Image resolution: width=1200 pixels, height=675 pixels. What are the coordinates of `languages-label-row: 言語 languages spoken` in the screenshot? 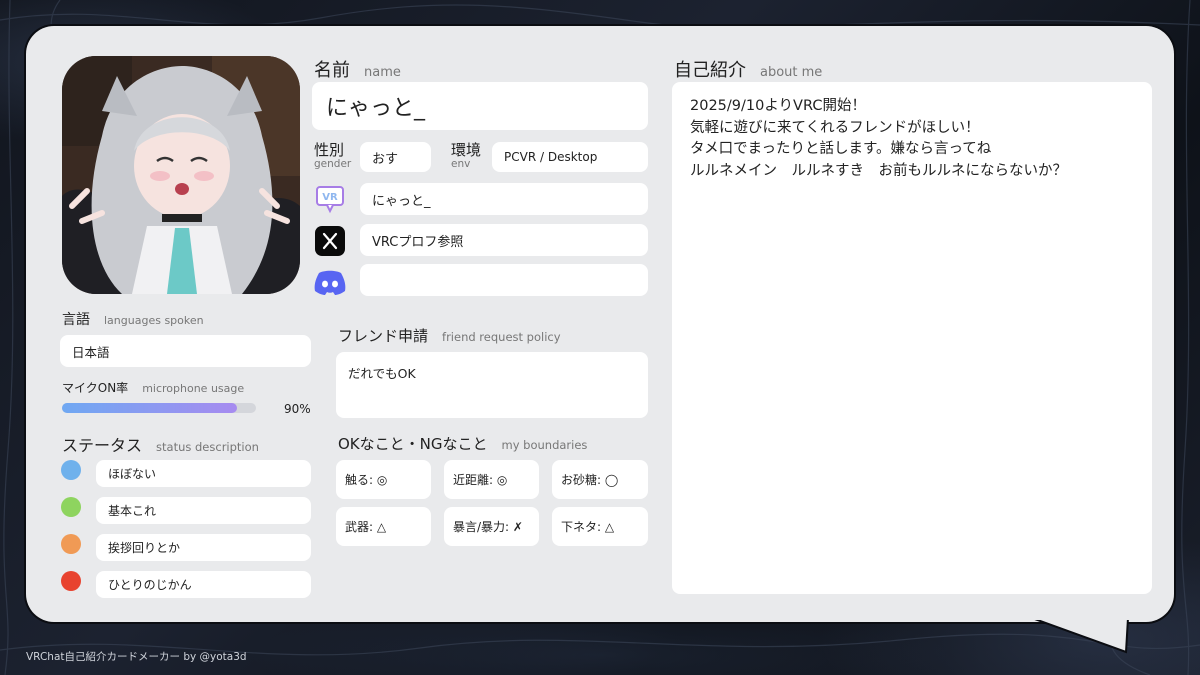 It's located at (133, 319).